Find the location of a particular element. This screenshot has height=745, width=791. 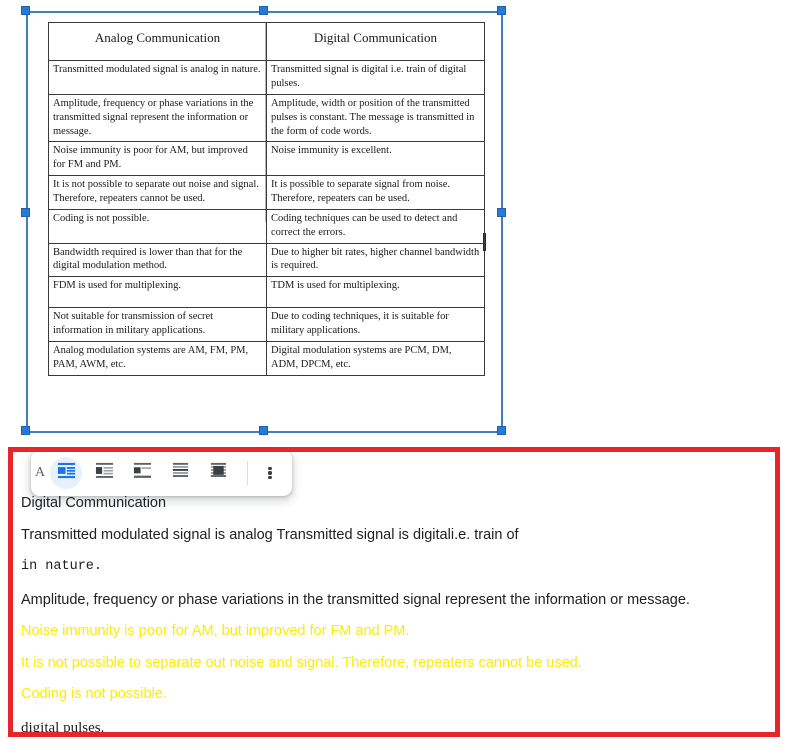

image-options-toolbar: A is located at coordinates (161, 474).